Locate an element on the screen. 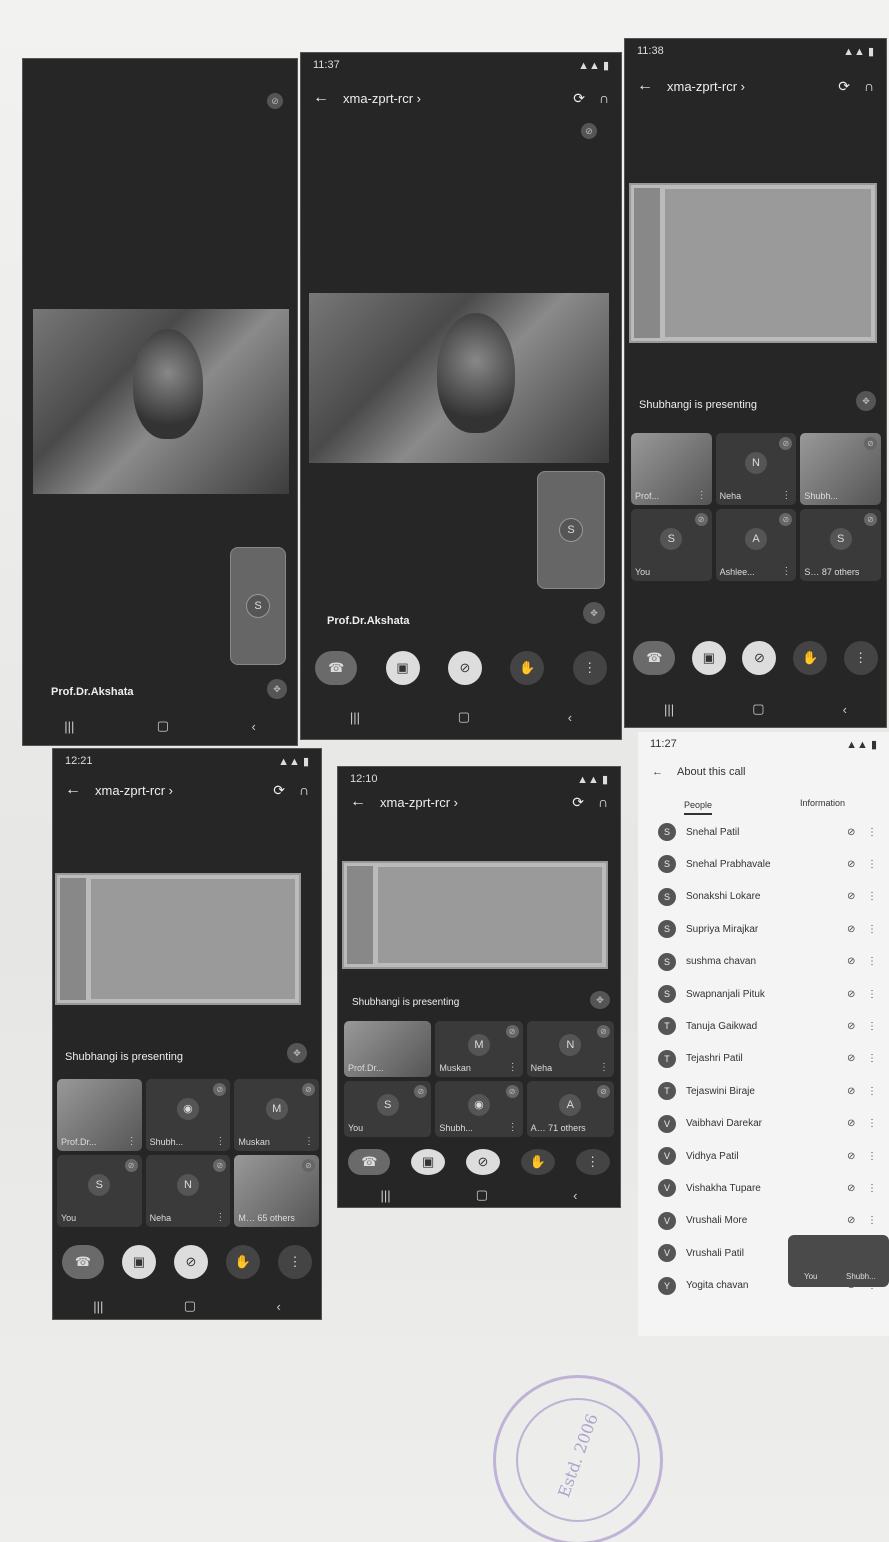 The image size is (889, 1542). participant-tile: ⊘ M… 65 others is located at coordinates (276, 1191).